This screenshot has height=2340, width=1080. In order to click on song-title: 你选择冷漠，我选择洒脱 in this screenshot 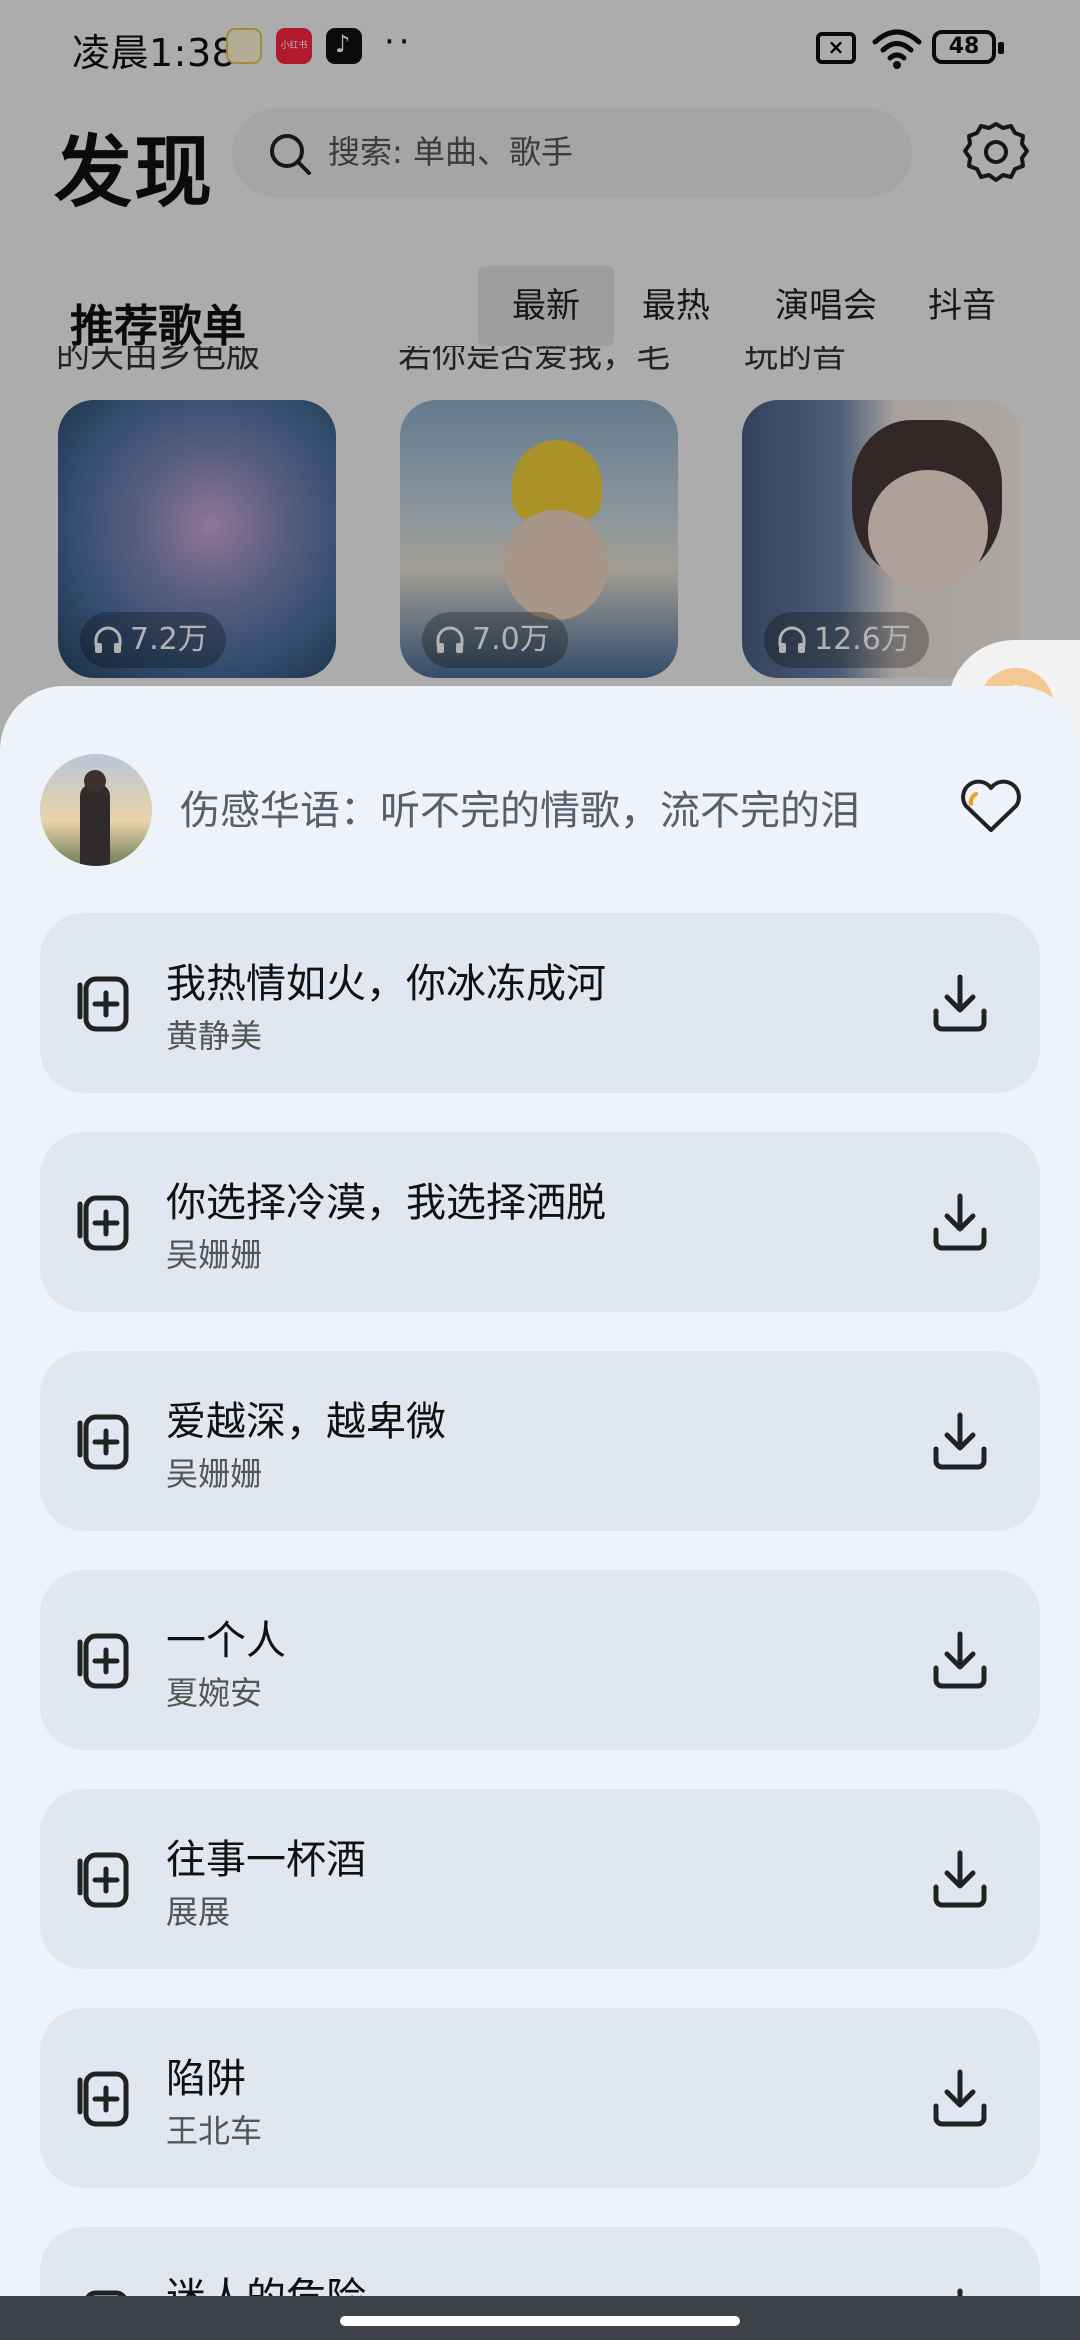, I will do `click(386, 1203)`.